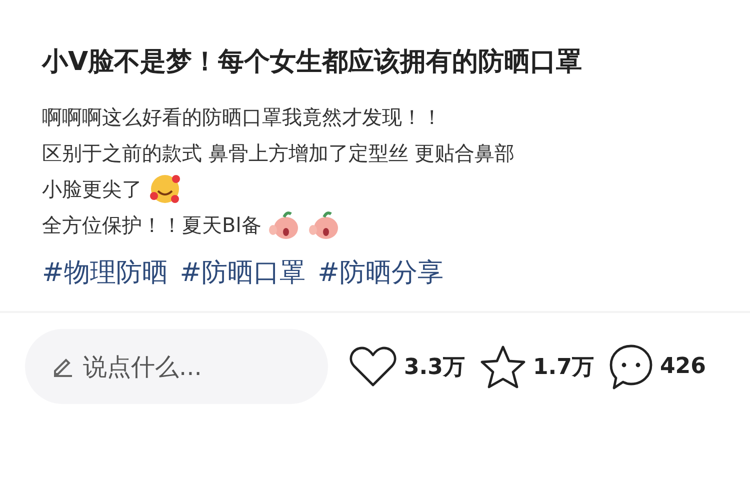 This screenshot has width=750, height=496. I want to click on post-title: 小V脸不是梦！每个女生都应该拥有的防晒口罩, so click(313, 62).